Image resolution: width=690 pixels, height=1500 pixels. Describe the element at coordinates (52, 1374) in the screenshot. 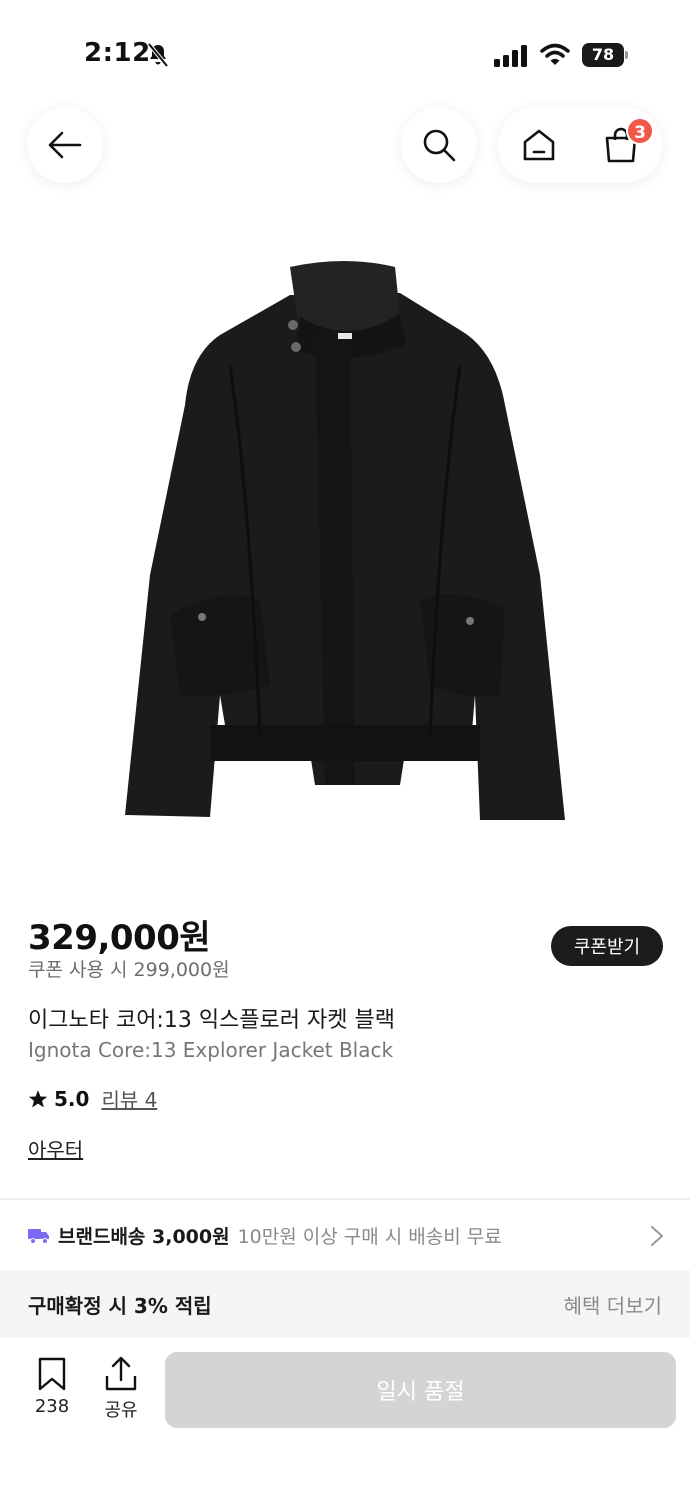

I see `bookmark-icon` at that location.